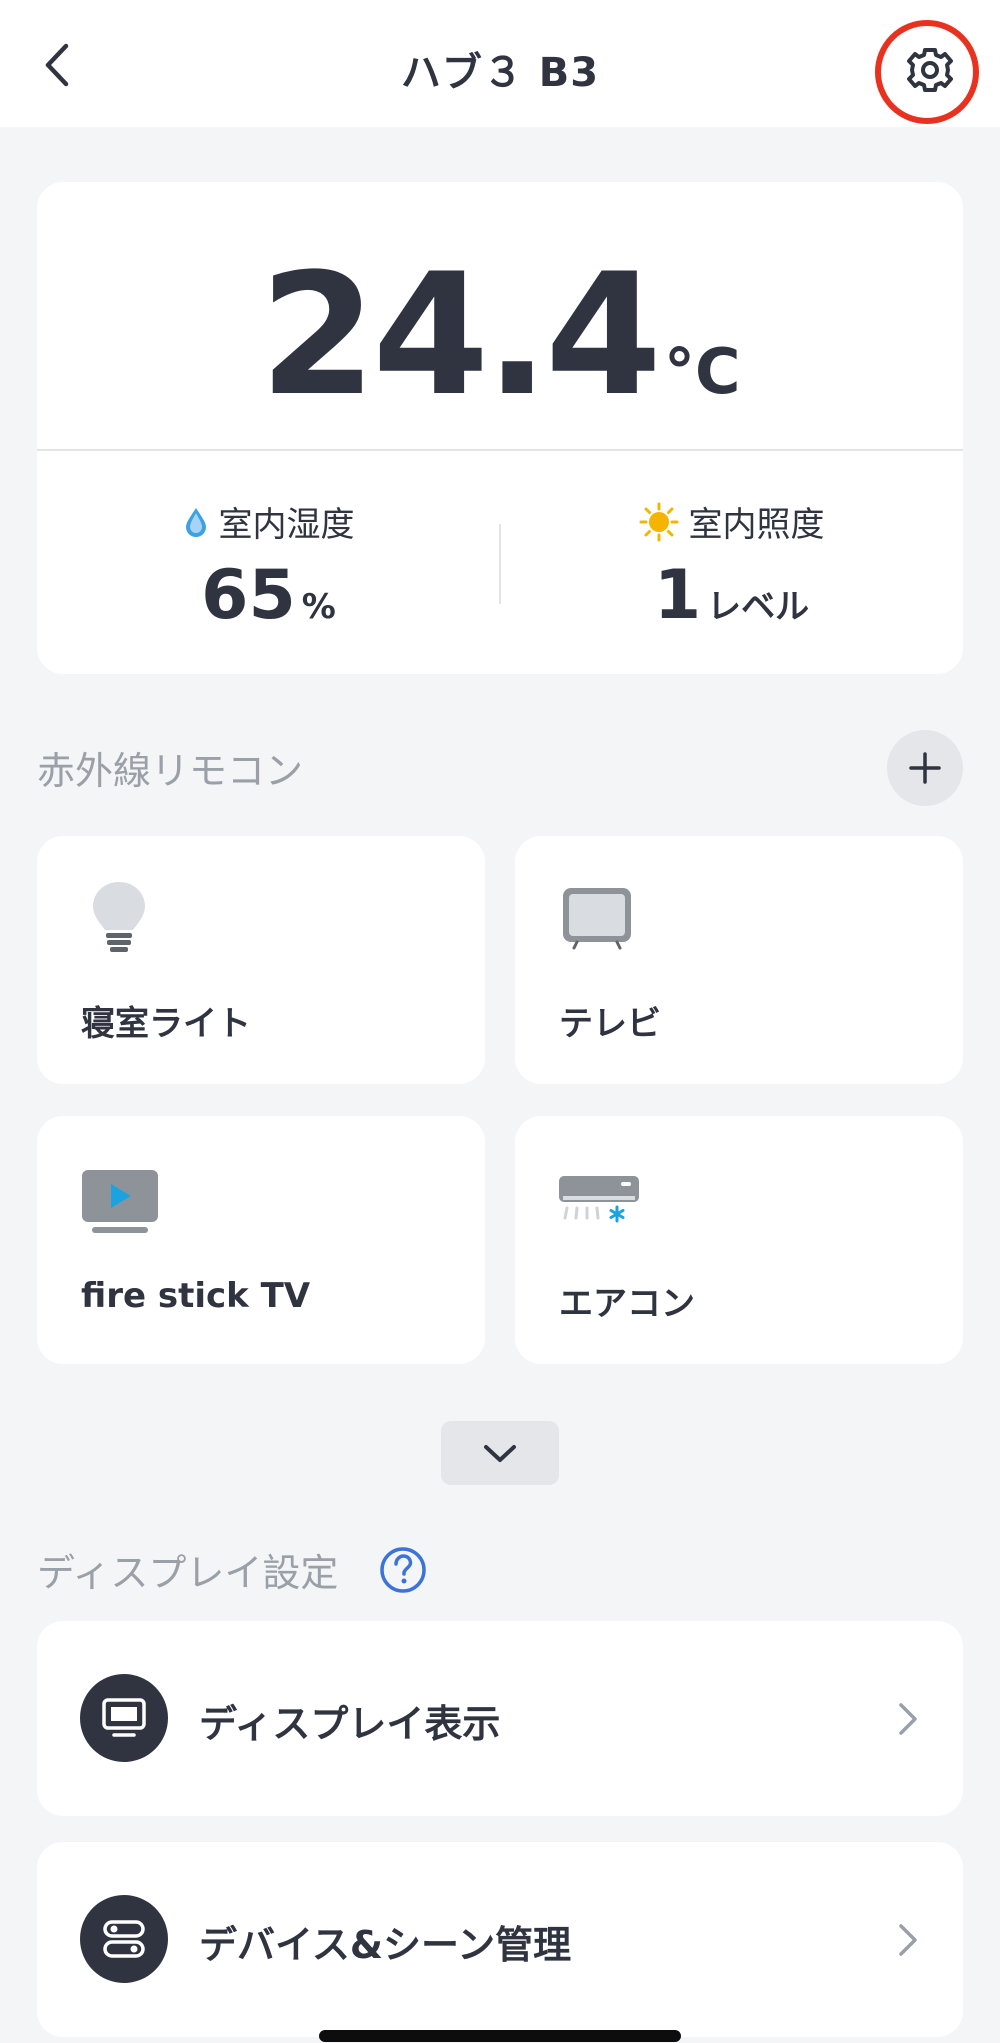 Image resolution: width=1000 pixels, height=2043 pixels. I want to click on light-bulb-icon, so click(119, 918).